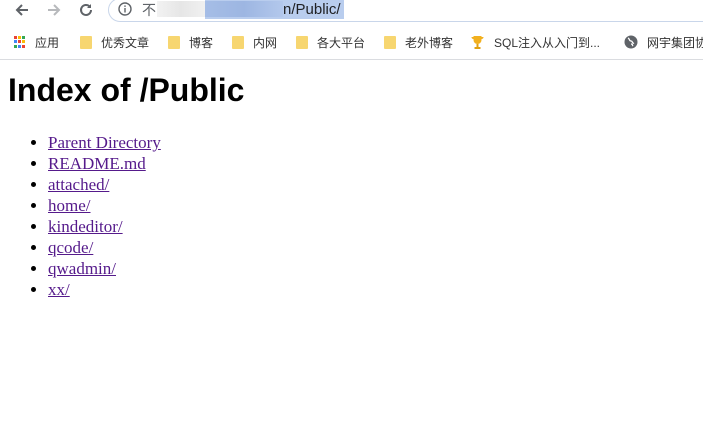  I want to click on bookmark-folder-articles: 优秀文章, so click(114, 42).